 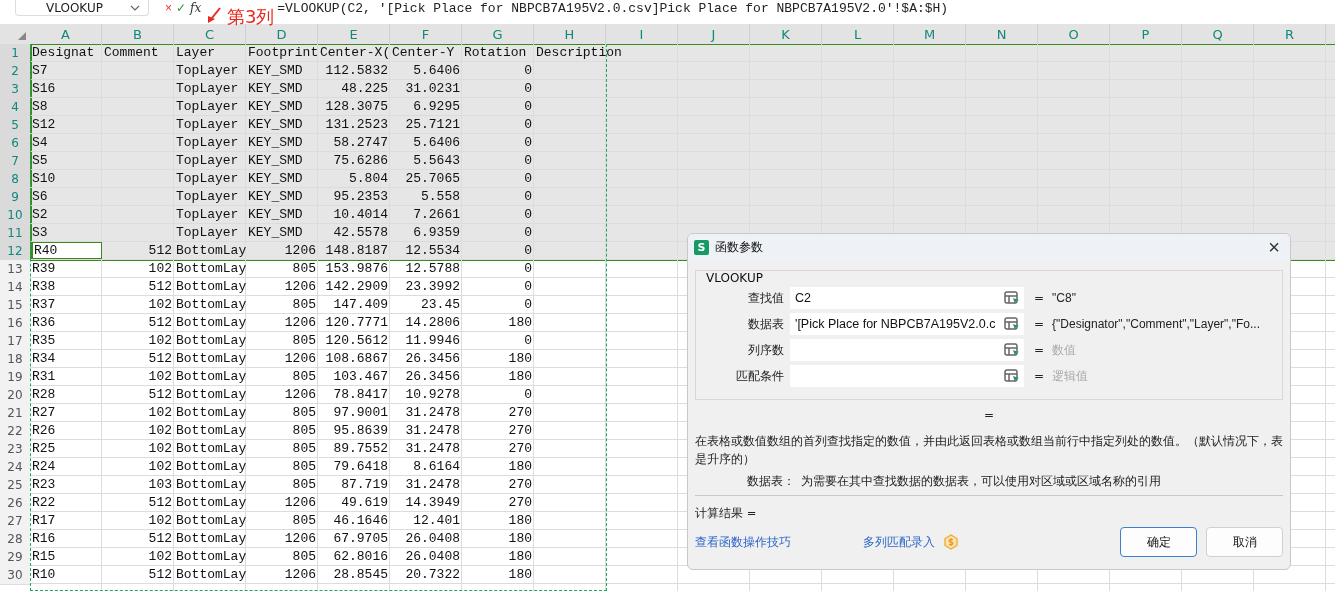 I want to click on table-cell-text: Layer, so click(x=195, y=53).